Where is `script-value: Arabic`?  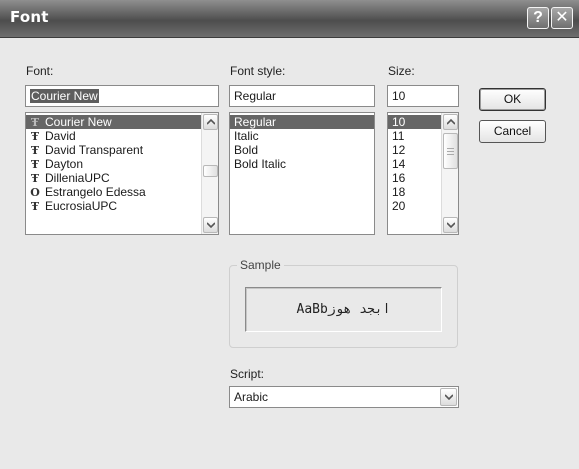
script-value: Arabic is located at coordinates (251, 397).